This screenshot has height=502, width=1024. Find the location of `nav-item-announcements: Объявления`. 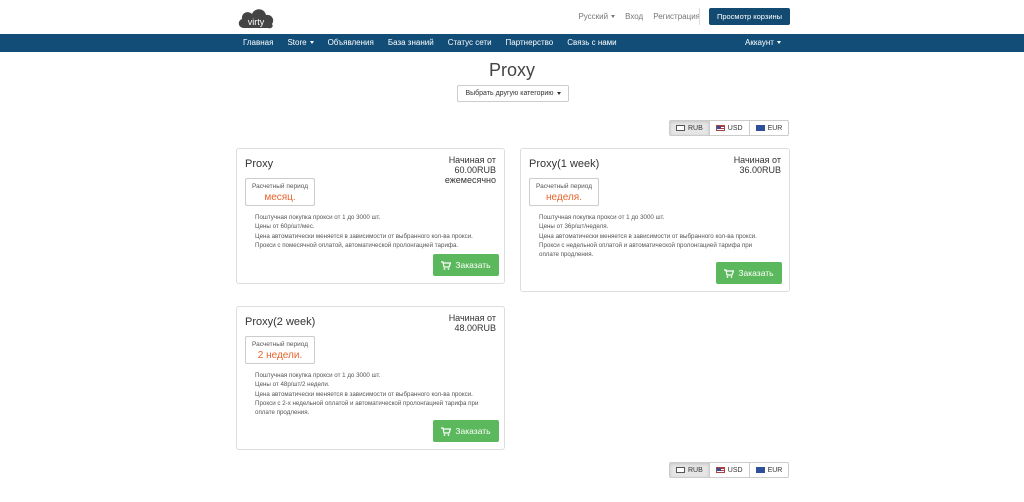

nav-item-announcements: Объявления is located at coordinates (351, 42).